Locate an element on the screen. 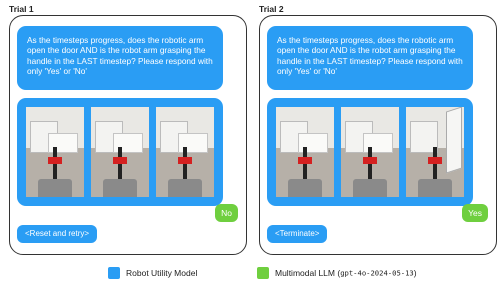 The width and height of the screenshot is (500, 285). trial-2-action-bubble: <Terminate> is located at coordinates (297, 234).